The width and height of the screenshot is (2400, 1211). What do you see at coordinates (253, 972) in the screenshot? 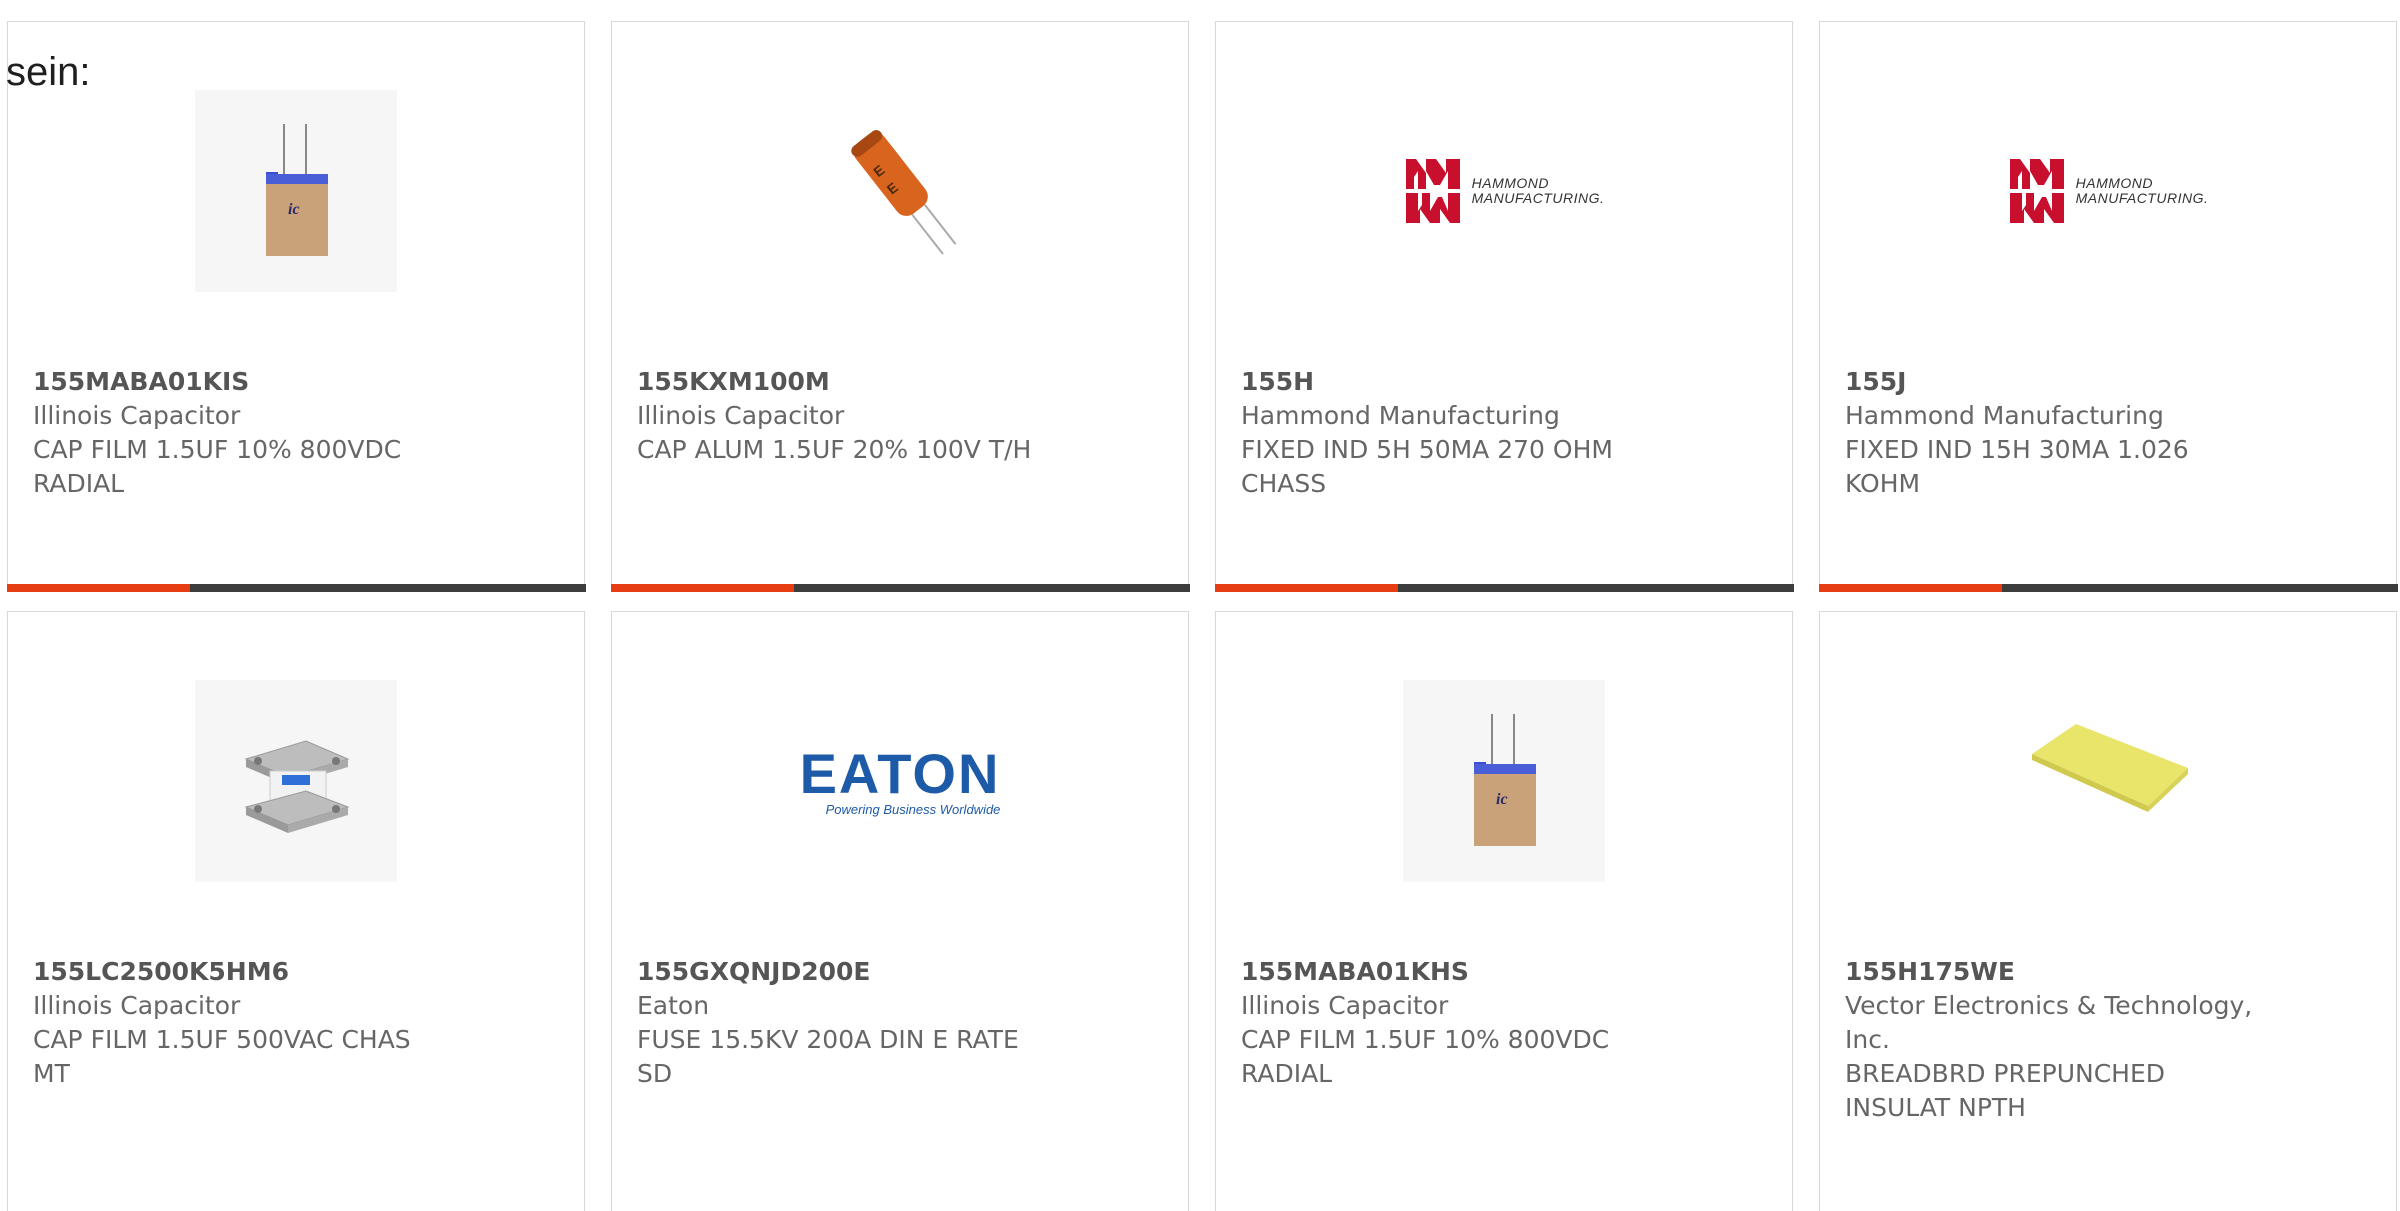
I see `part-number-link: 155LC2500K5HM6` at bounding box center [253, 972].